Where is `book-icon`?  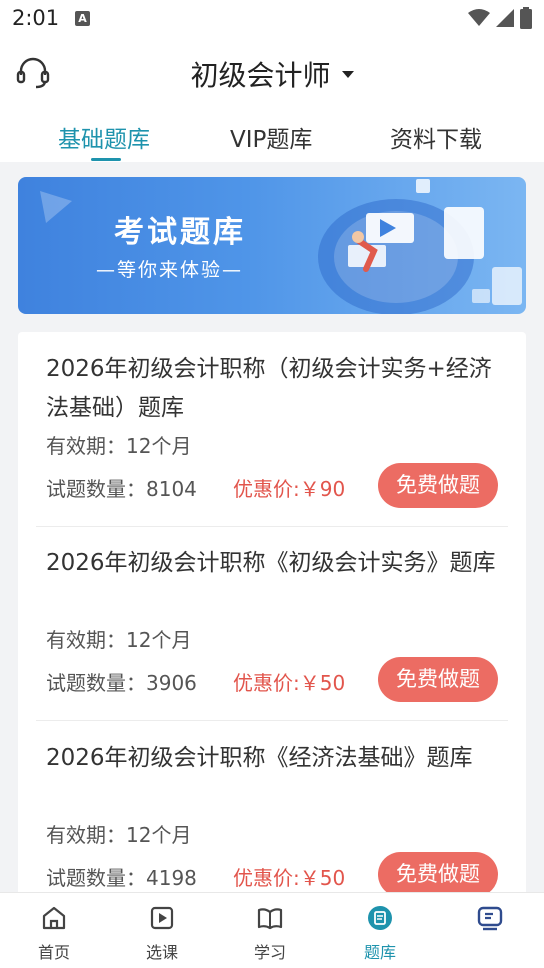 book-icon is located at coordinates (270, 919).